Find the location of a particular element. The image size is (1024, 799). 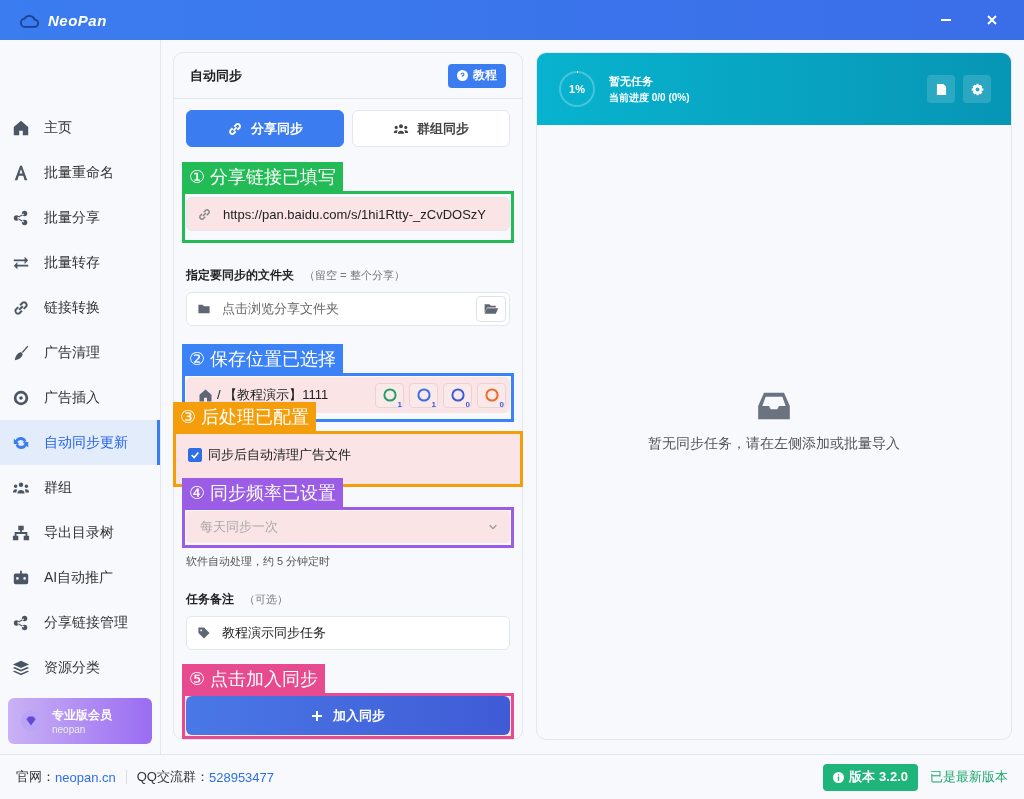

sidebar-item: 分享链接管理 is located at coordinates (80, 622).